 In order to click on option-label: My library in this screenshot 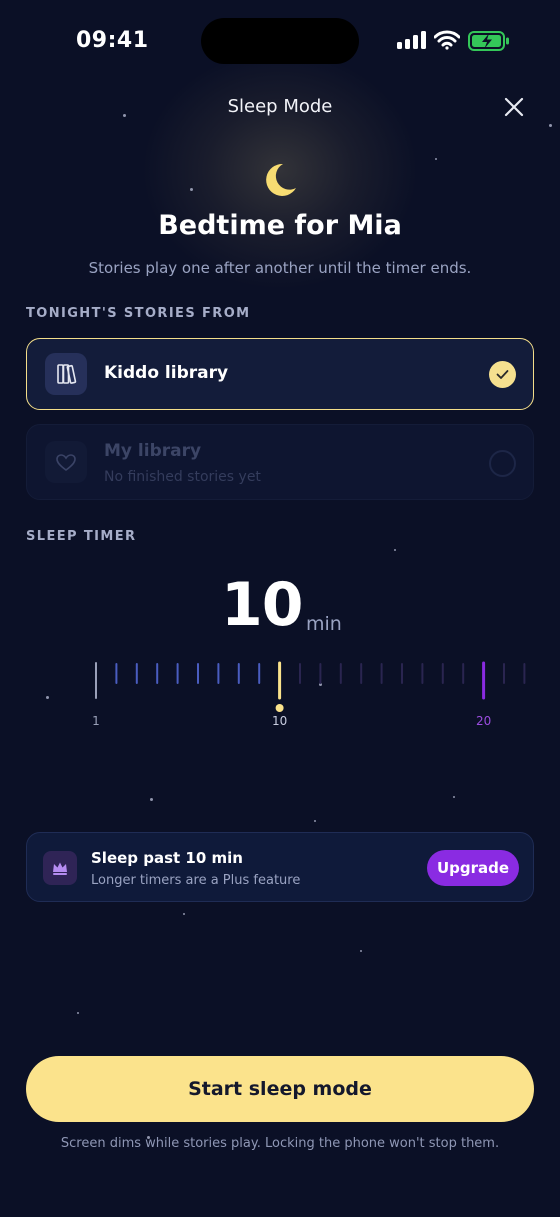, I will do `click(153, 451)`.